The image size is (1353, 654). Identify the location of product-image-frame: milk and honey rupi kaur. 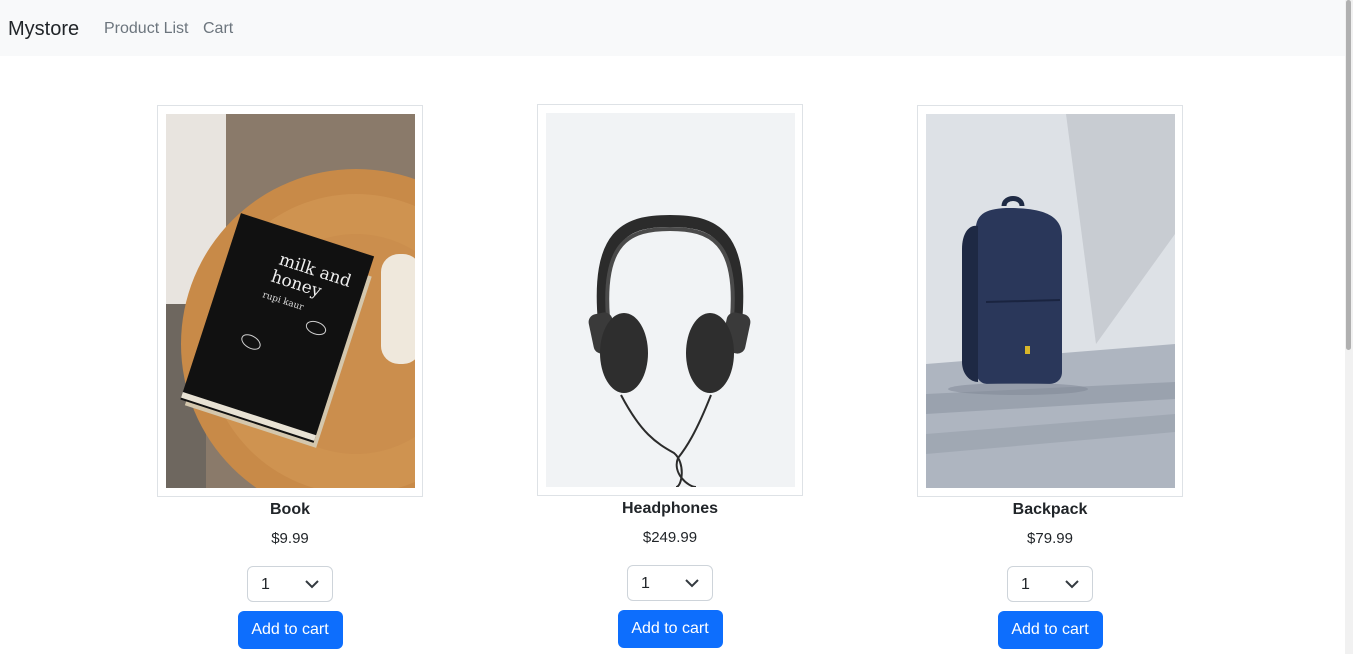
(290, 301).